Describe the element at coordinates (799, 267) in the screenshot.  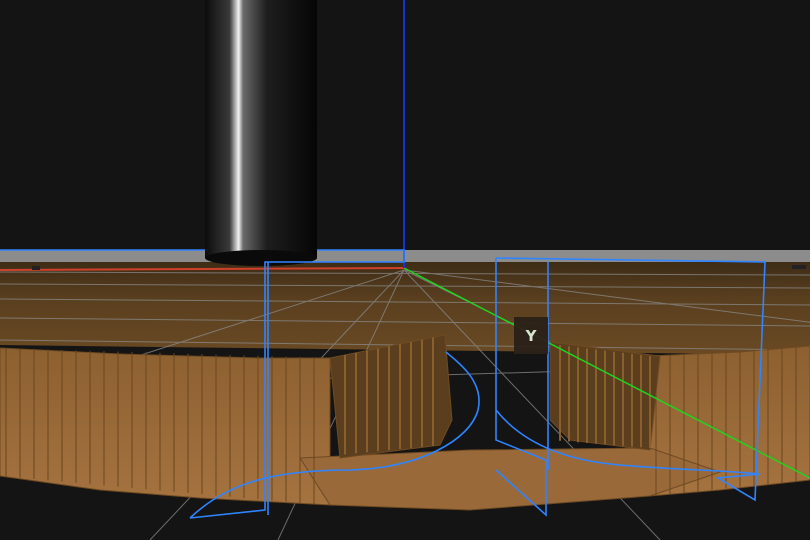
I see `small-marker-right` at that location.